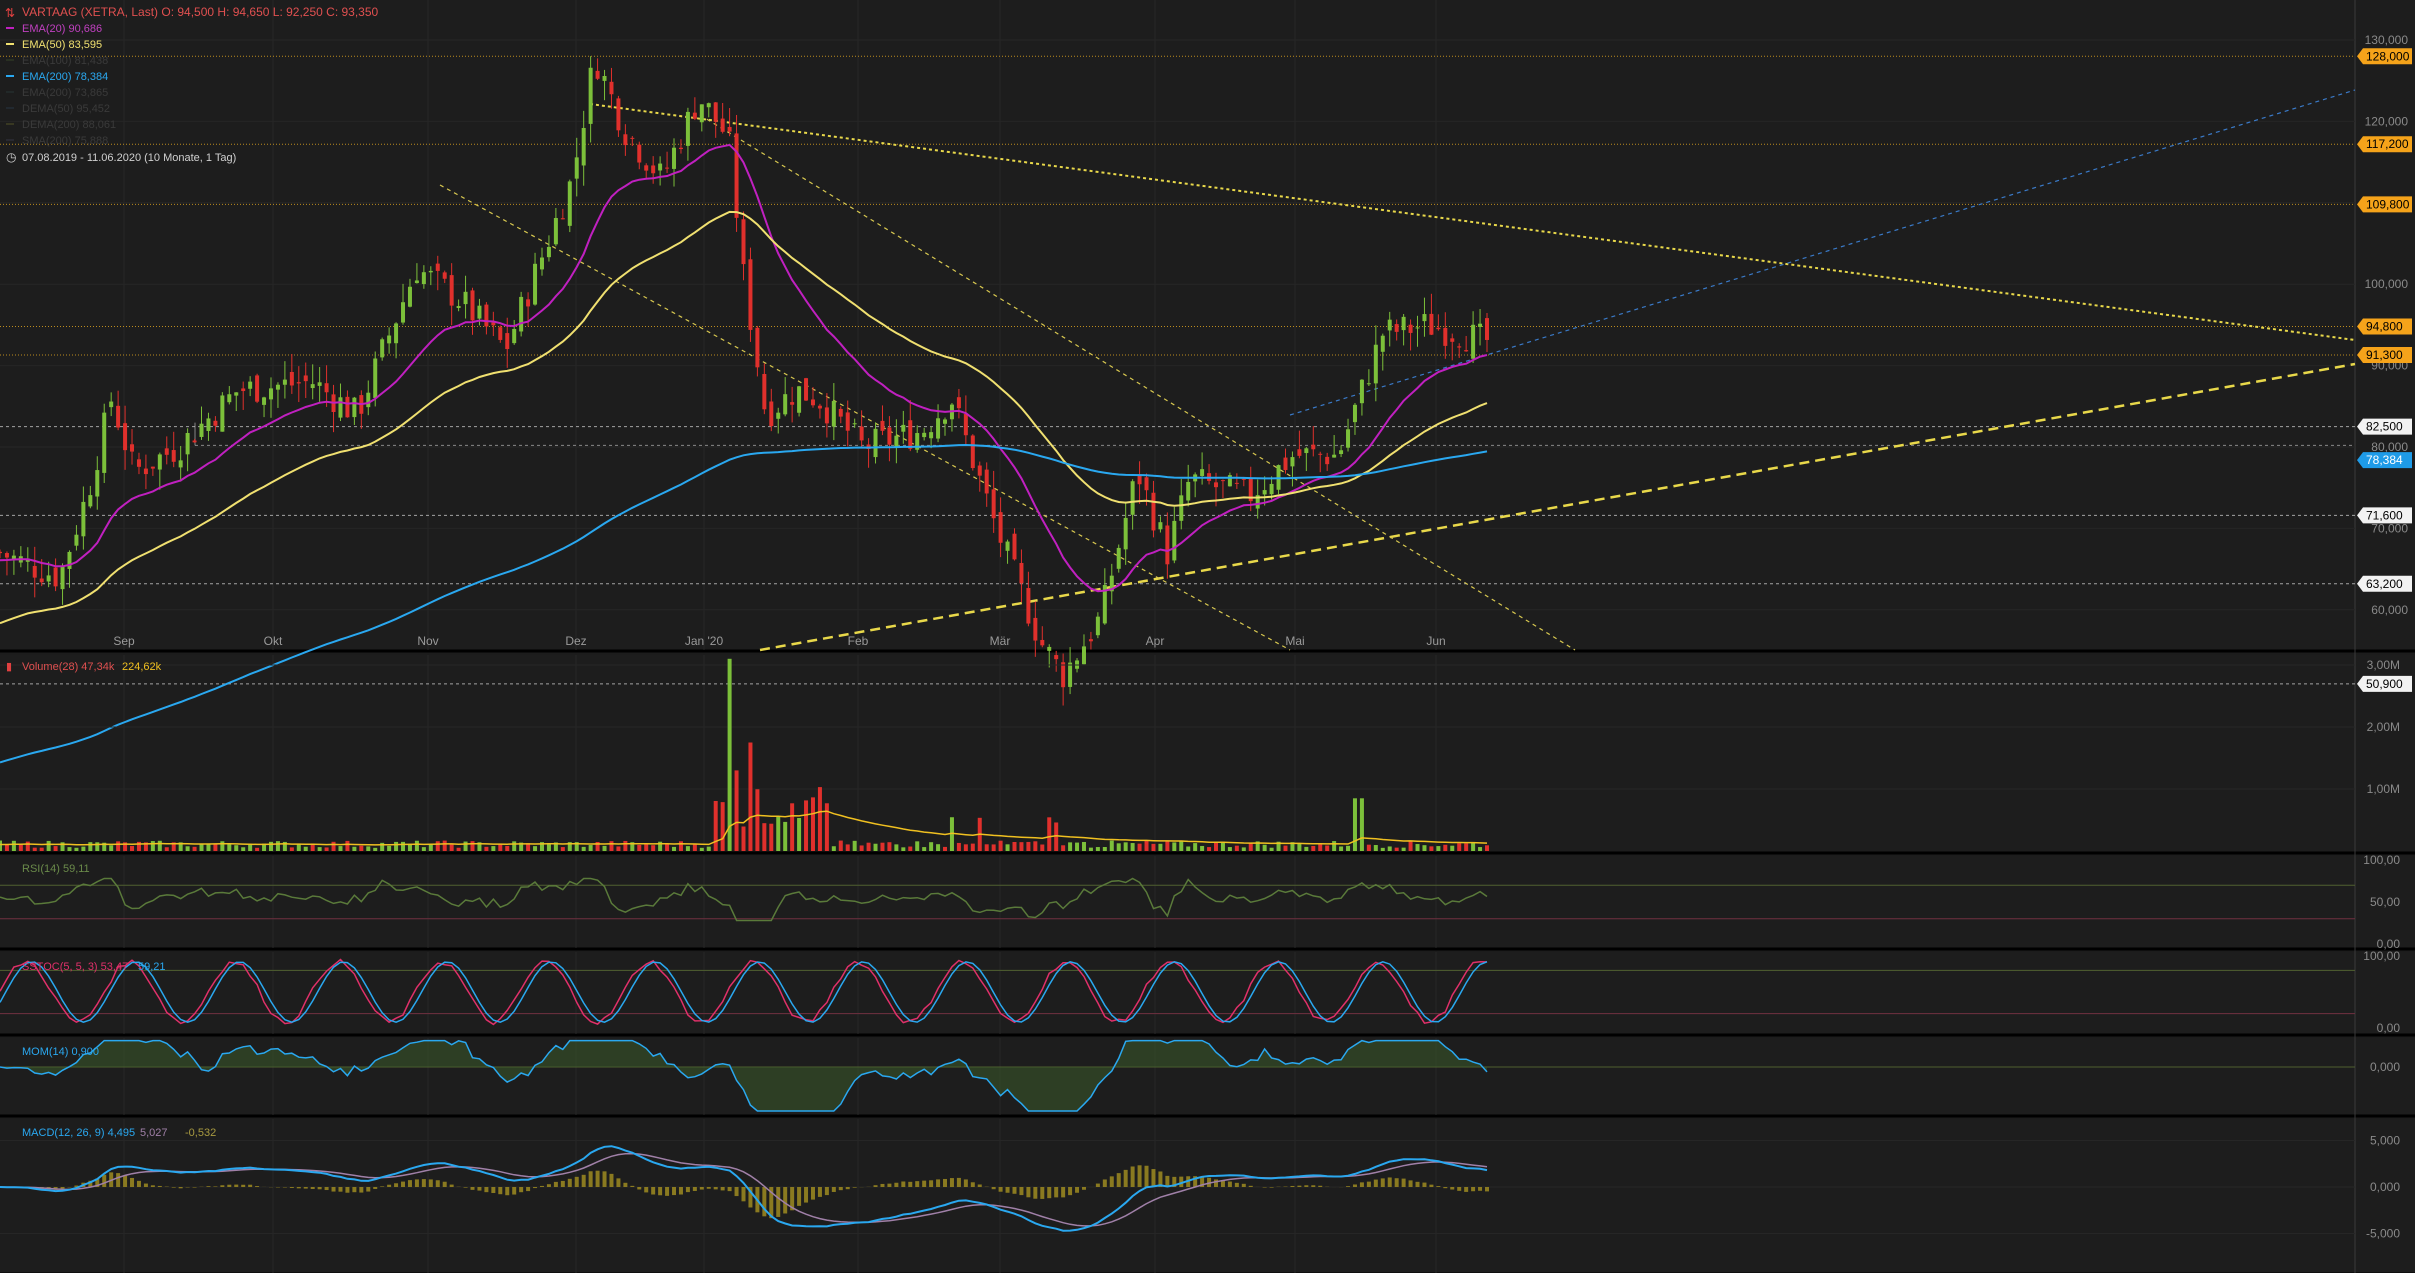 This screenshot has height=1273, width=2415. I want to click on legend-label: SMA(200) 75,888, so click(65, 141).